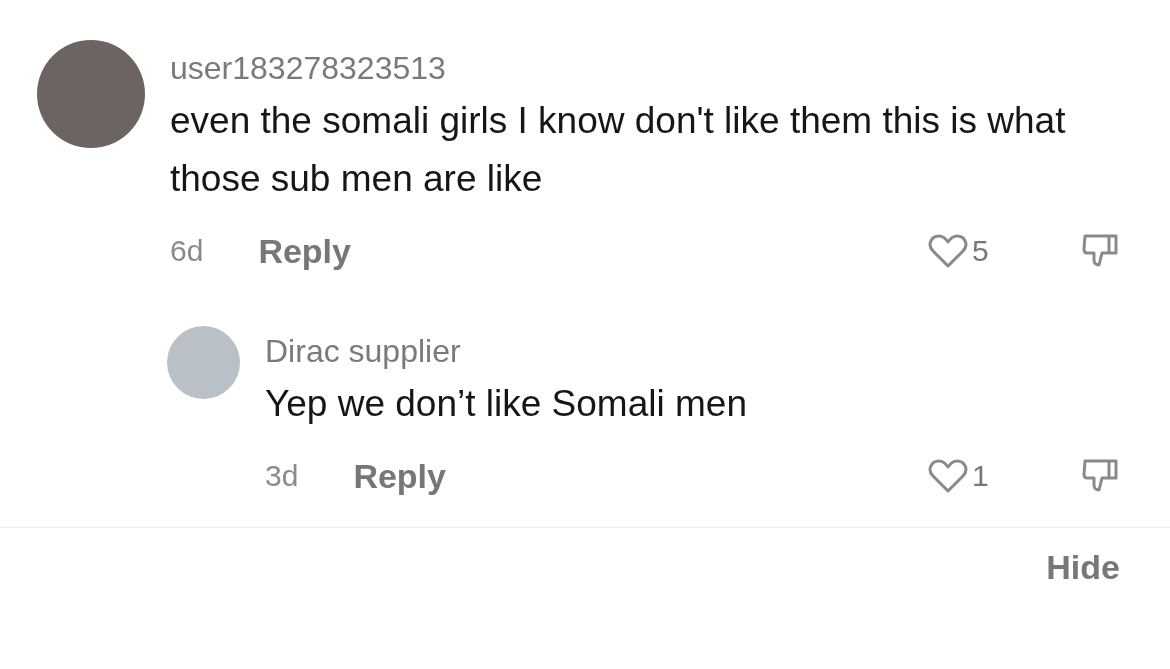  Describe the element at coordinates (618, 150) in the screenshot. I see `comment-text: even the somali girls I know don't like them this is what those sub men are like` at that location.